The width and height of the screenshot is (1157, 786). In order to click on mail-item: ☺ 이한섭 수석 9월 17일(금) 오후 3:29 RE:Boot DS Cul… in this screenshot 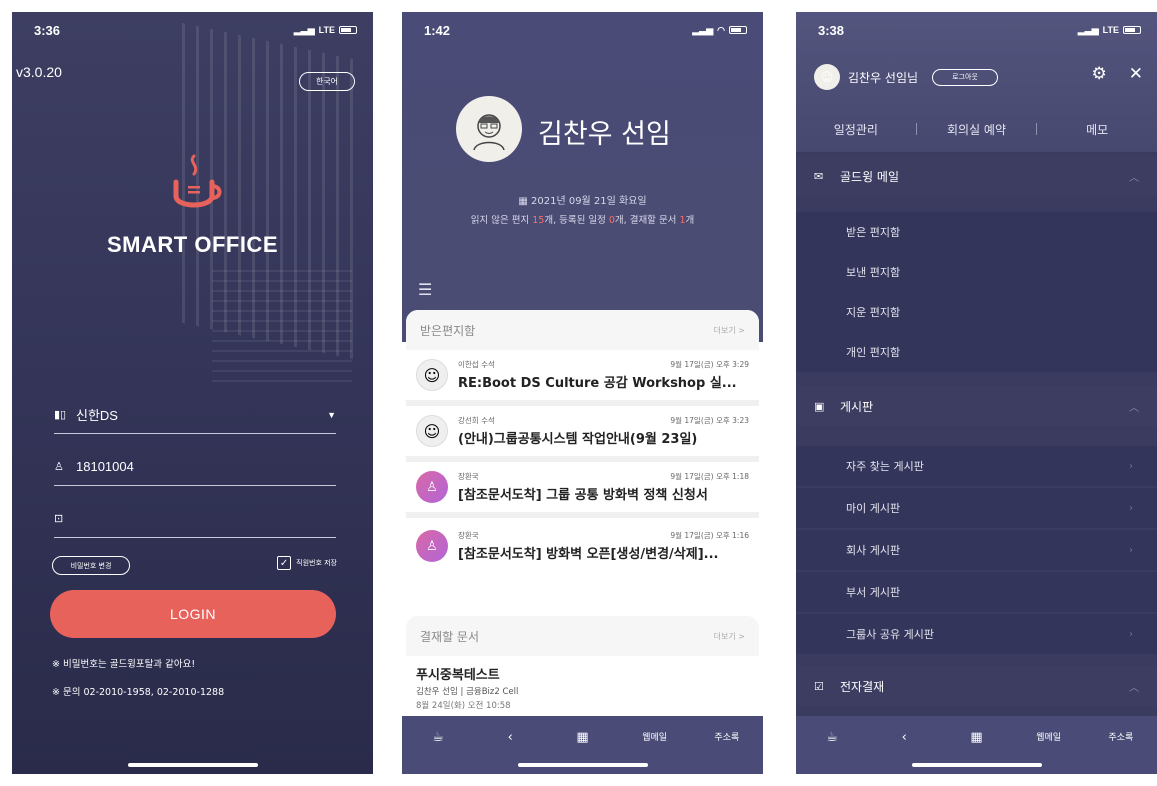, I will do `click(582, 378)`.